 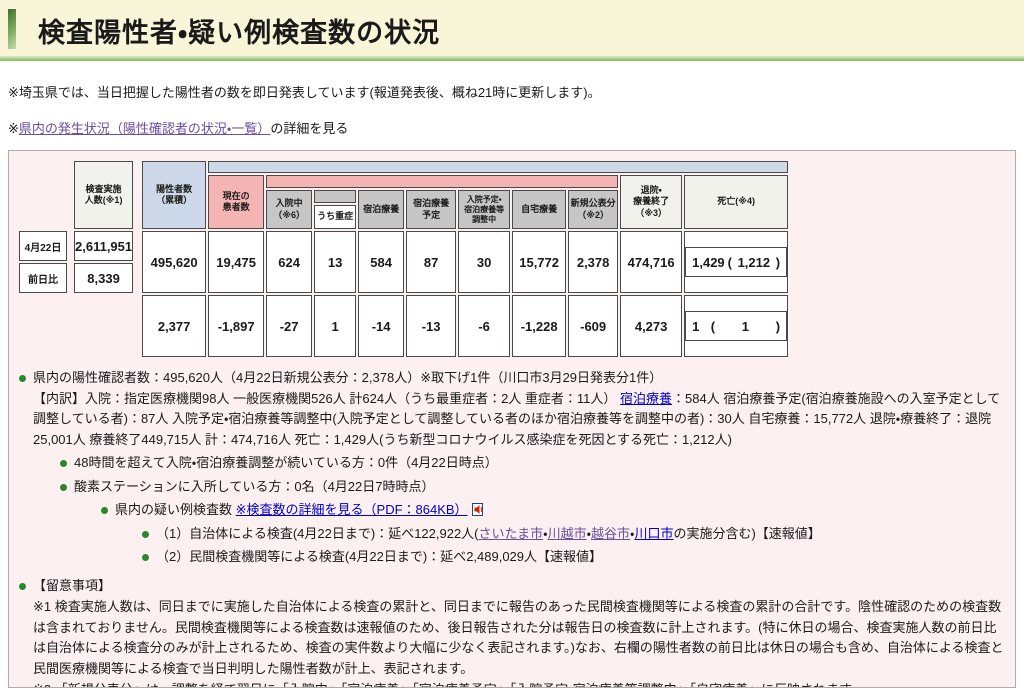 What do you see at coordinates (478, 510) in the screenshot?
I see `audio-readout-icon` at bounding box center [478, 510].